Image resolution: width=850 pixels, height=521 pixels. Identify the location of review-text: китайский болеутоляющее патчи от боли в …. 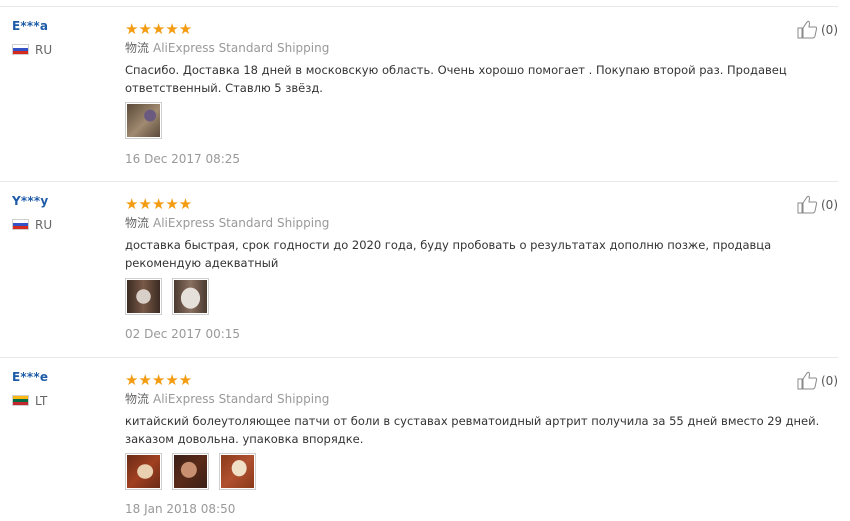
(472, 430).